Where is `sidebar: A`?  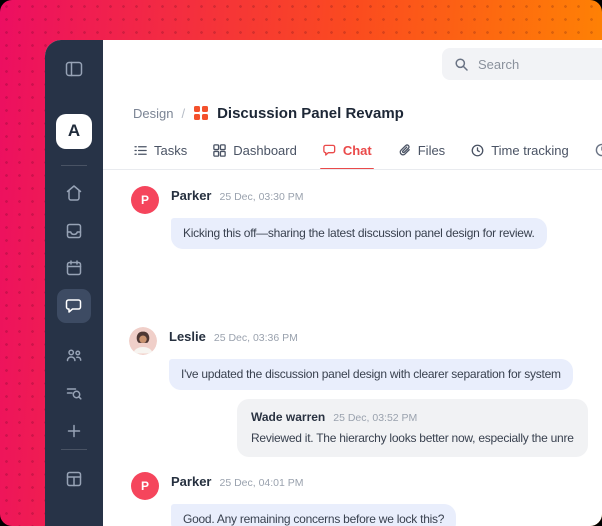
sidebar: A is located at coordinates (74, 283).